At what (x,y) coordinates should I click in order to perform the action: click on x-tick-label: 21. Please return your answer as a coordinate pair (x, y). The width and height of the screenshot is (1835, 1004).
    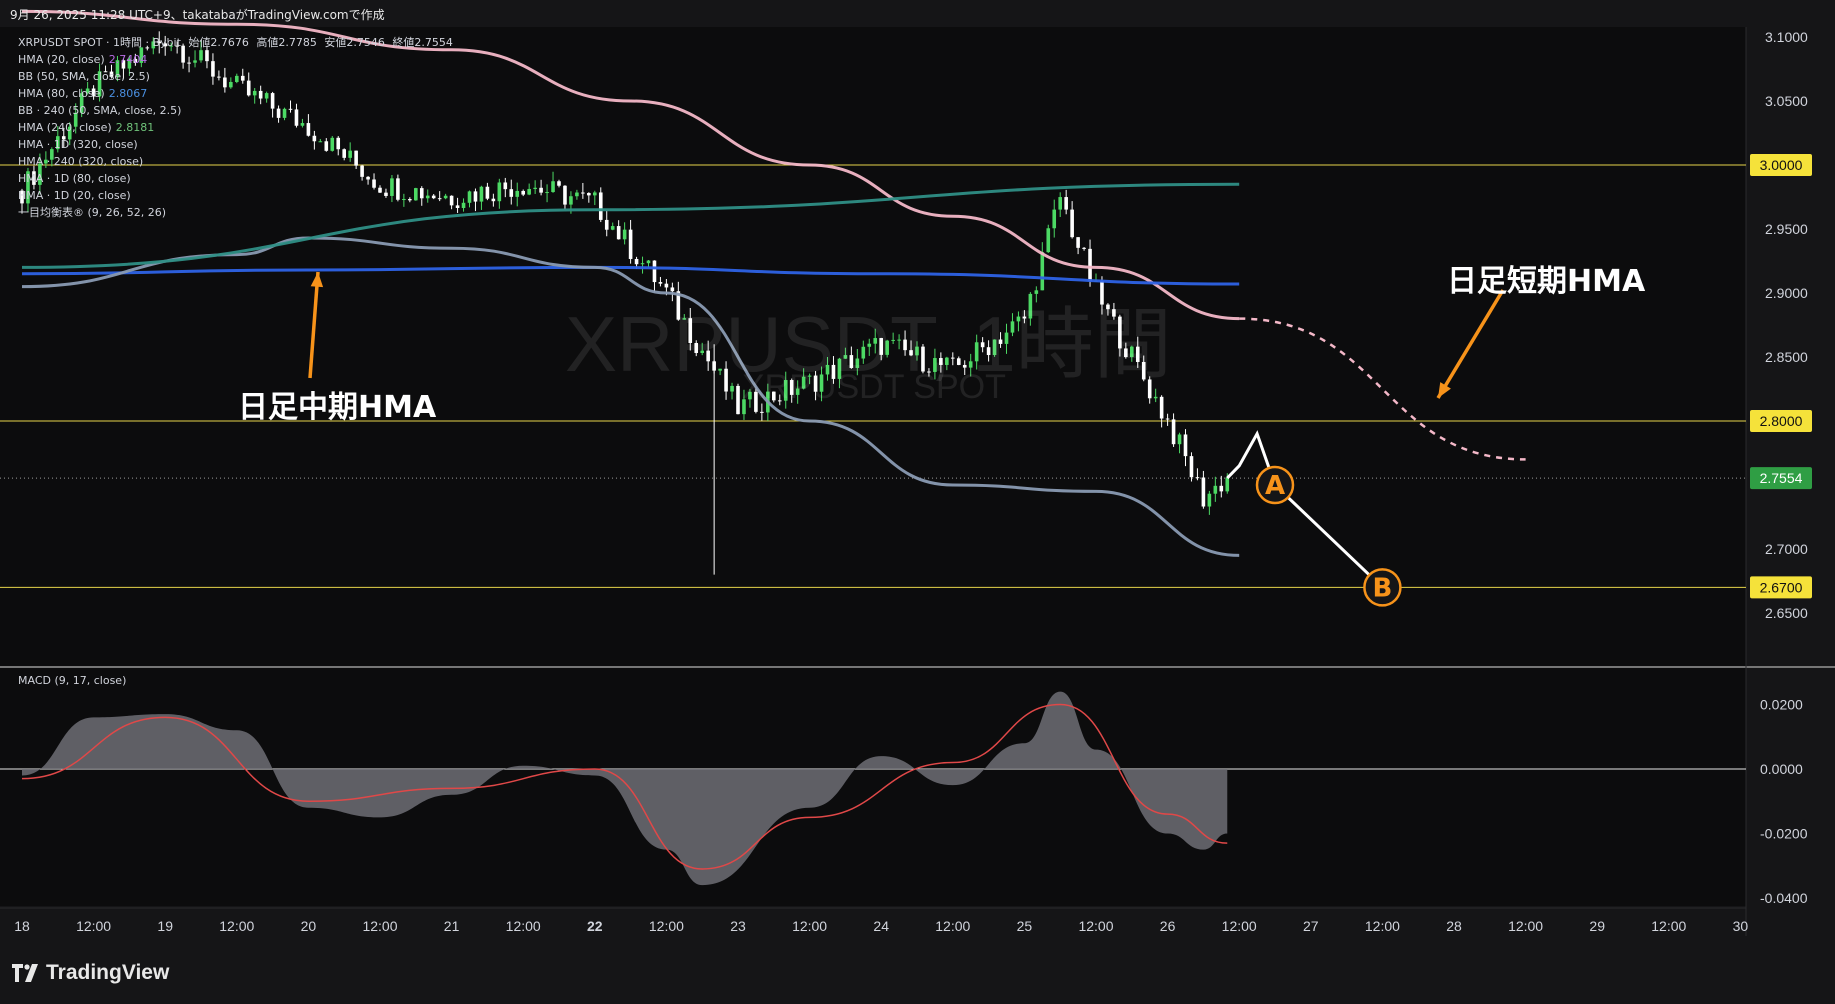
    Looking at the image, I should click on (452, 926).